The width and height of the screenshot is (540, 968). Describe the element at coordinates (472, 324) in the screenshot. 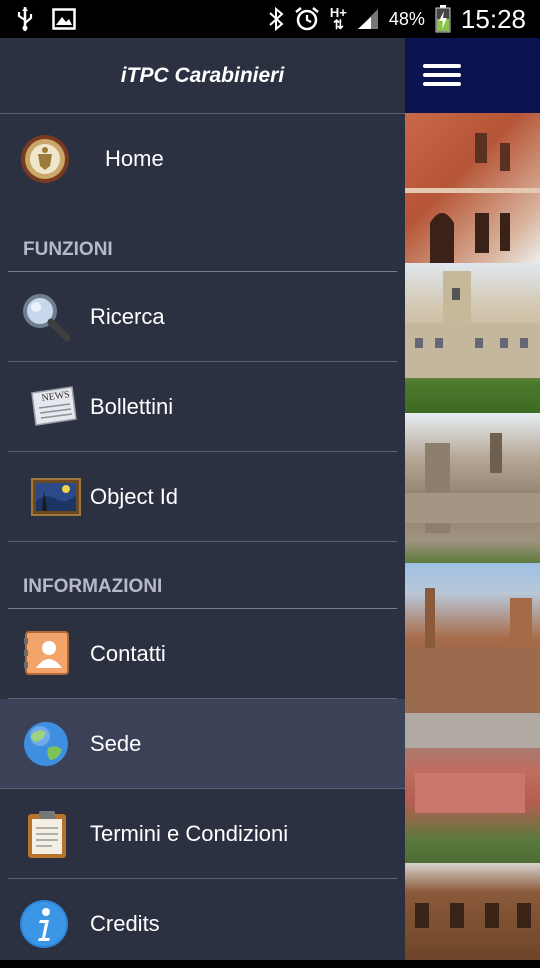

I see `palace-photo` at that location.